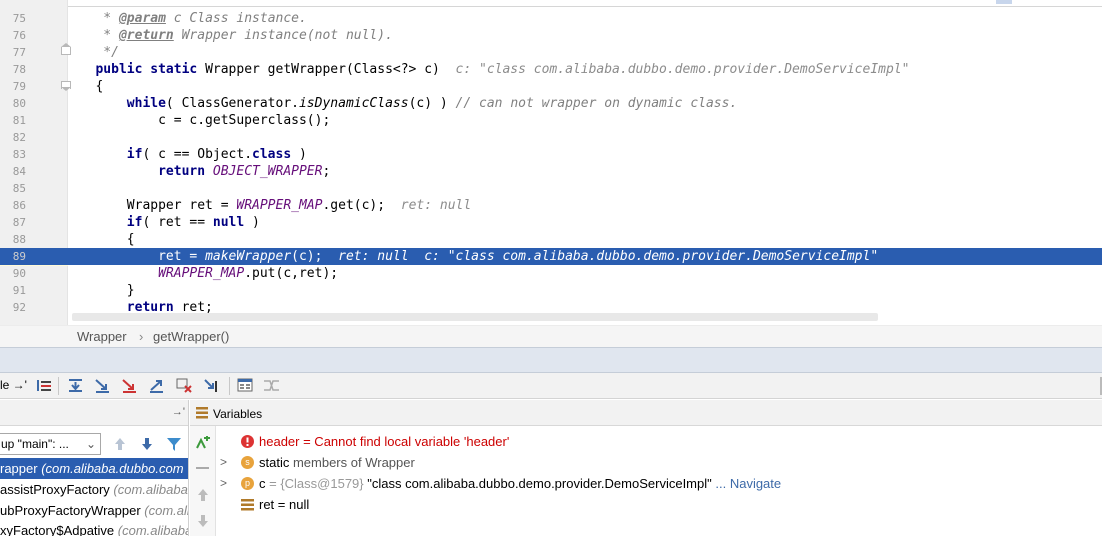  What do you see at coordinates (44, 385) in the screenshot?
I see `show-execution-point-icon` at bounding box center [44, 385].